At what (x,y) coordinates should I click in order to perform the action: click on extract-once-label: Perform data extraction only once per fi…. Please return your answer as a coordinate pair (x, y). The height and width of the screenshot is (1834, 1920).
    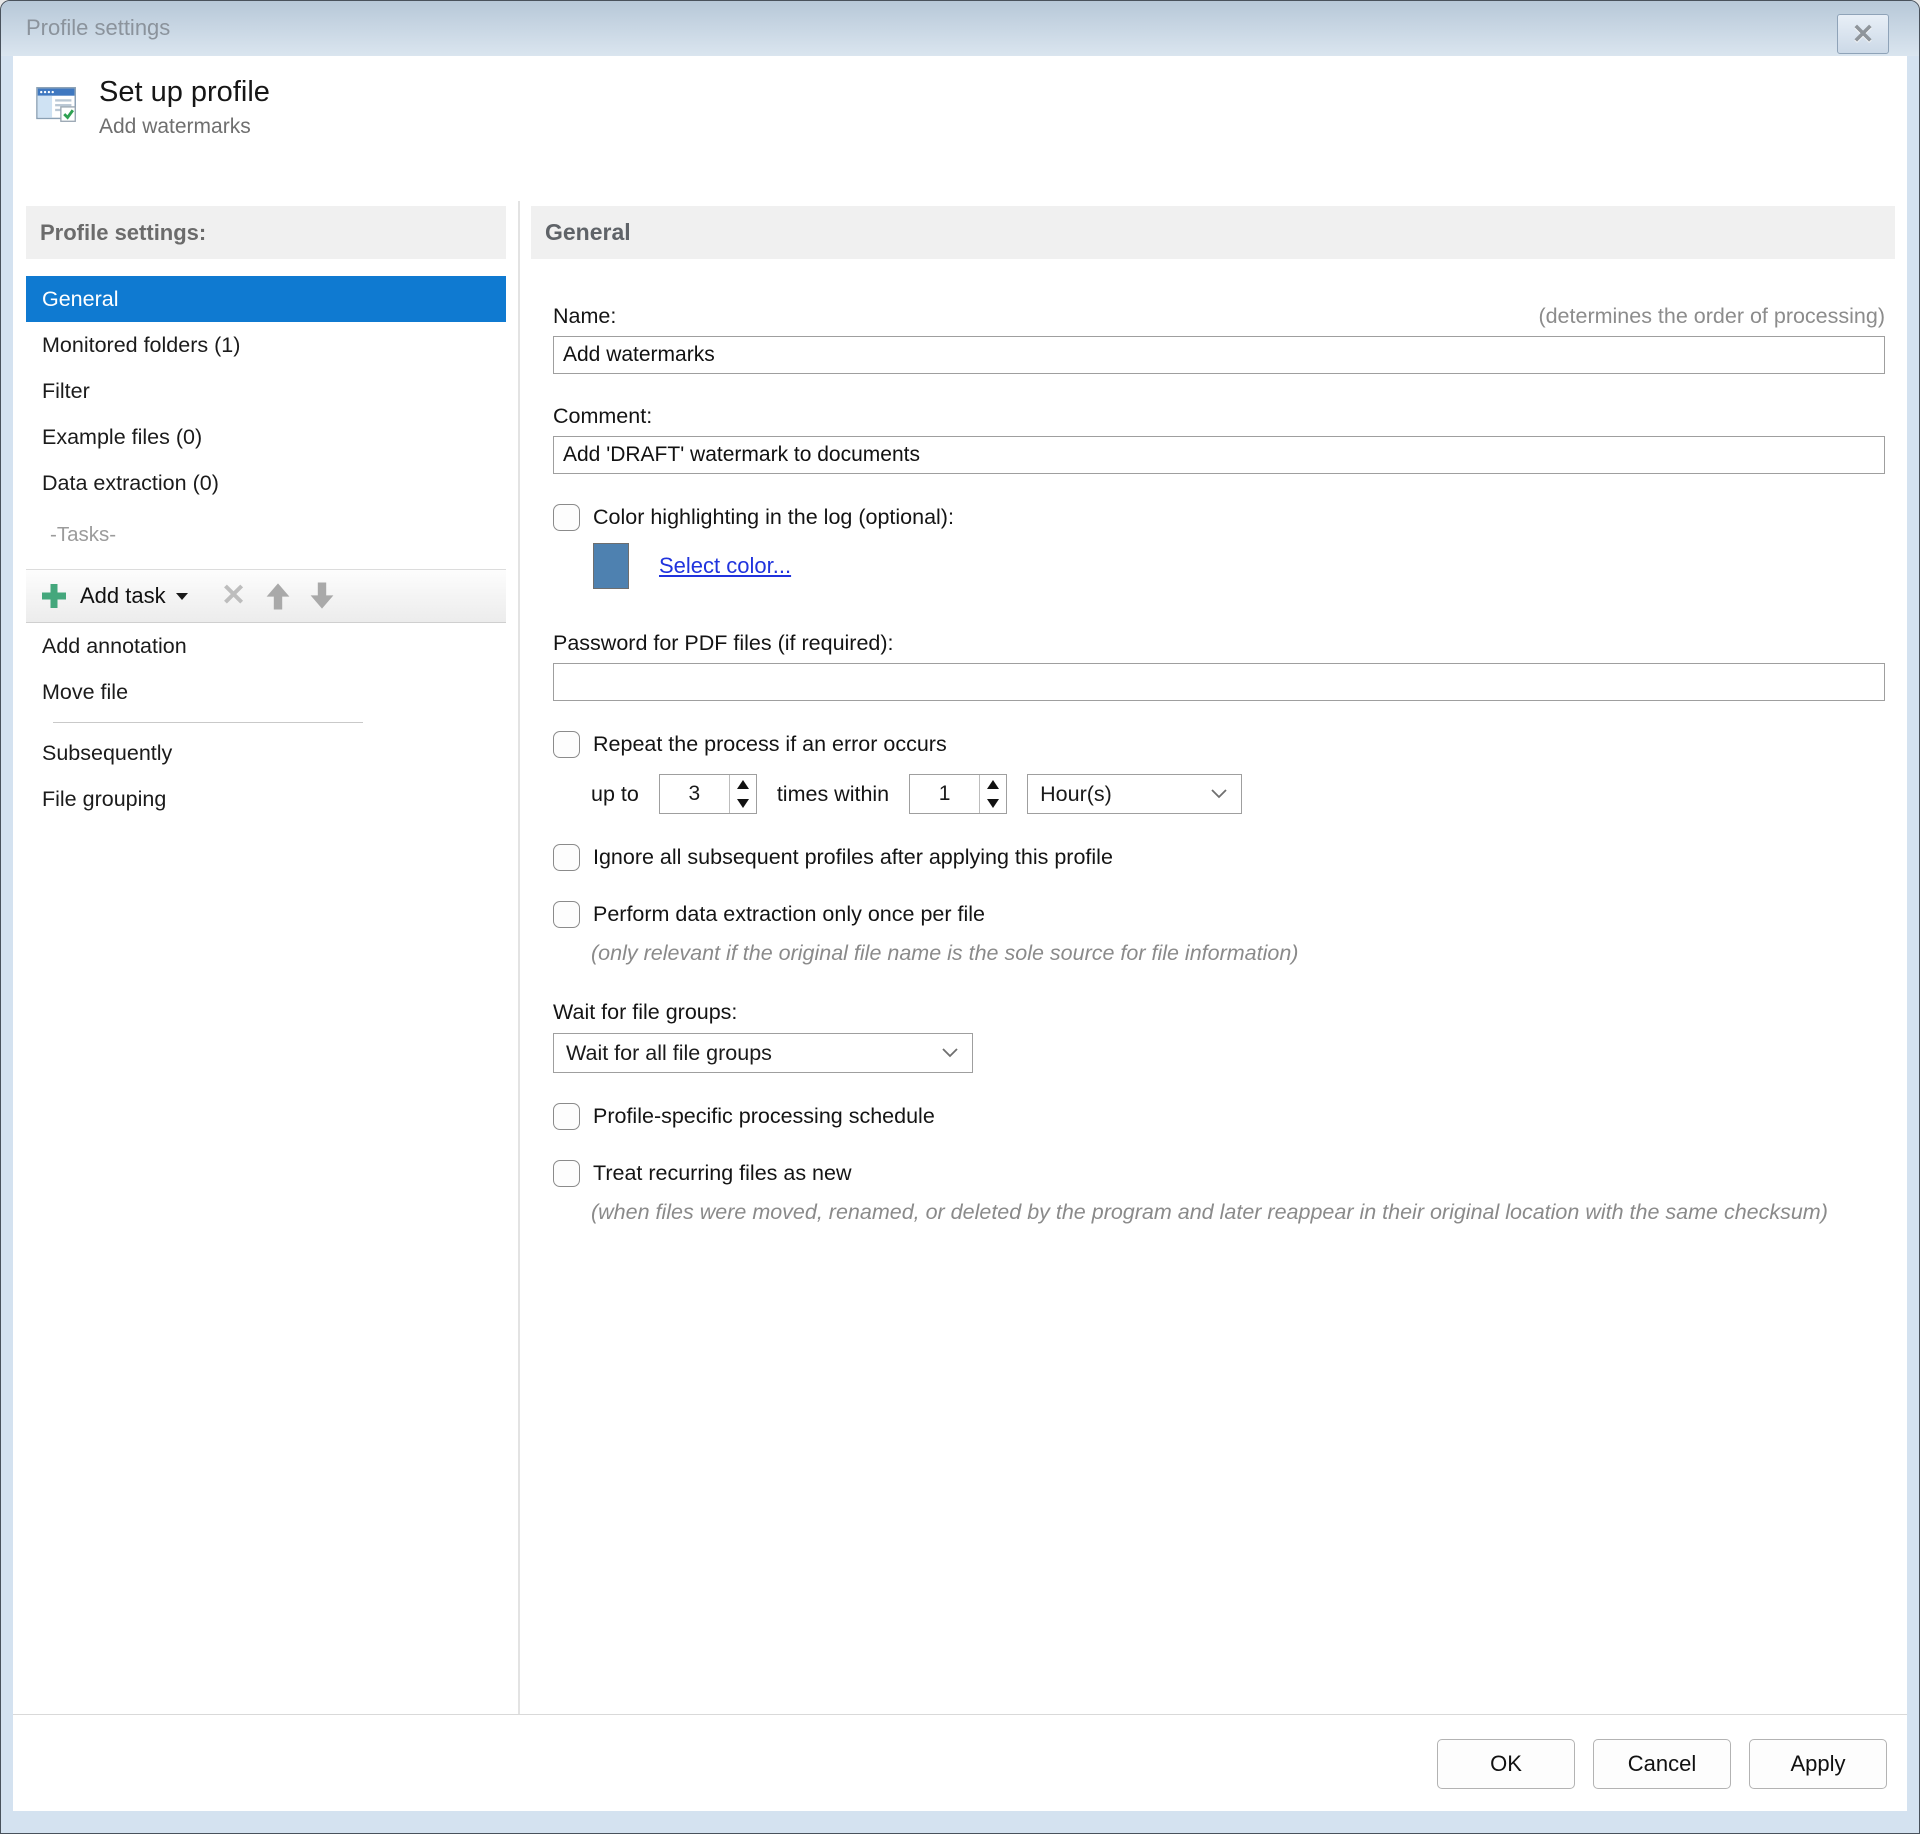
    Looking at the image, I should click on (789, 914).